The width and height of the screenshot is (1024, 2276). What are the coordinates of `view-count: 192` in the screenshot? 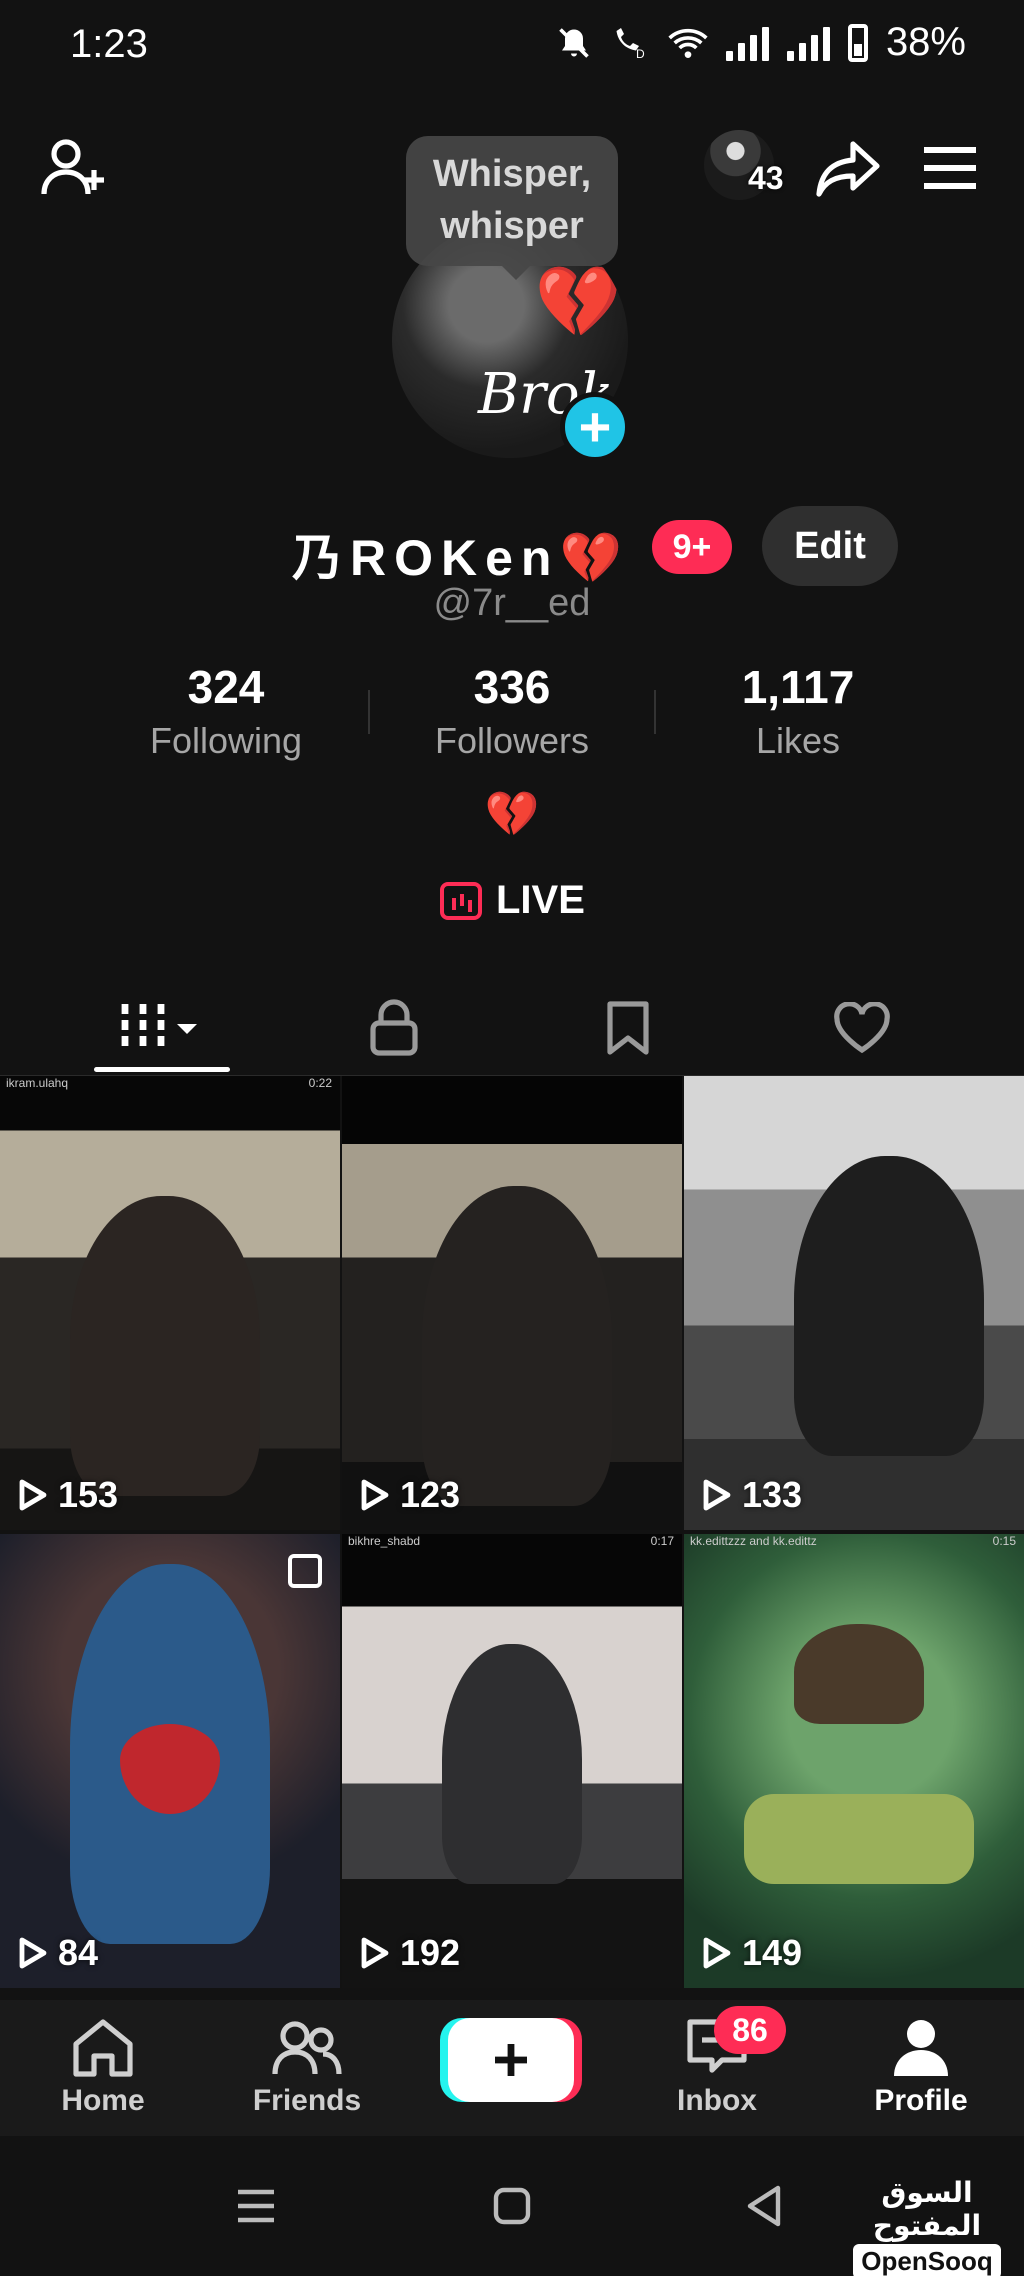 It's located at (410, 1953).